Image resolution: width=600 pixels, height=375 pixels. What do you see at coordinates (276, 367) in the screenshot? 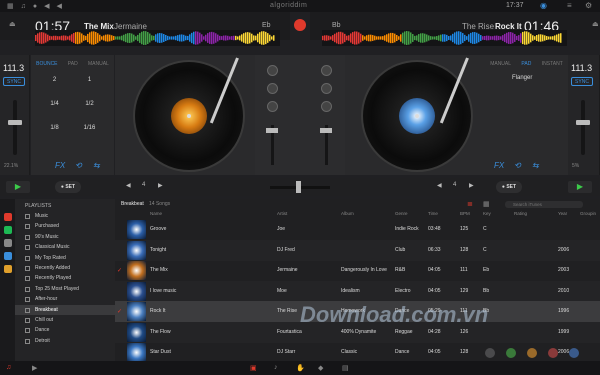
I see `sampler-icon: ♪` at bounding box center [276, 367].